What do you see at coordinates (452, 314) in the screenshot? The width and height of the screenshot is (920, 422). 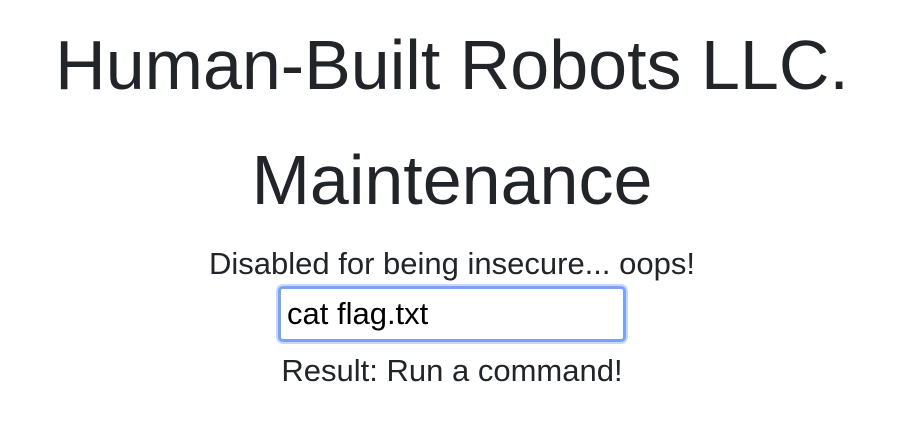 I see `command-input` at bounding box center [452, 314].